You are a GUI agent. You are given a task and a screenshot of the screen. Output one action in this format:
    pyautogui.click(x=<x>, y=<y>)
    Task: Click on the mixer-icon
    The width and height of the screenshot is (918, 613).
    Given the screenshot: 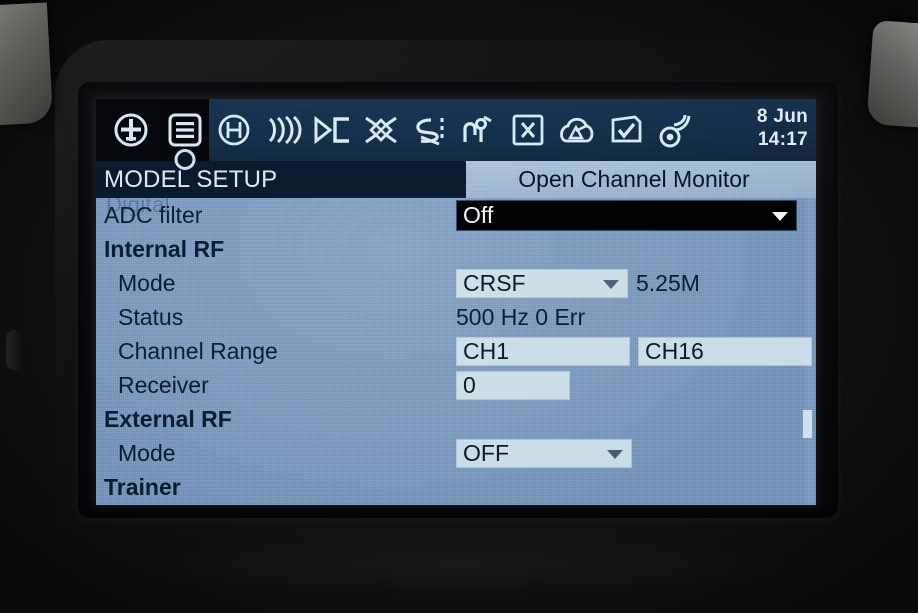 What is the action you would take?
    pyautogui.click(x=380, y=130)
    